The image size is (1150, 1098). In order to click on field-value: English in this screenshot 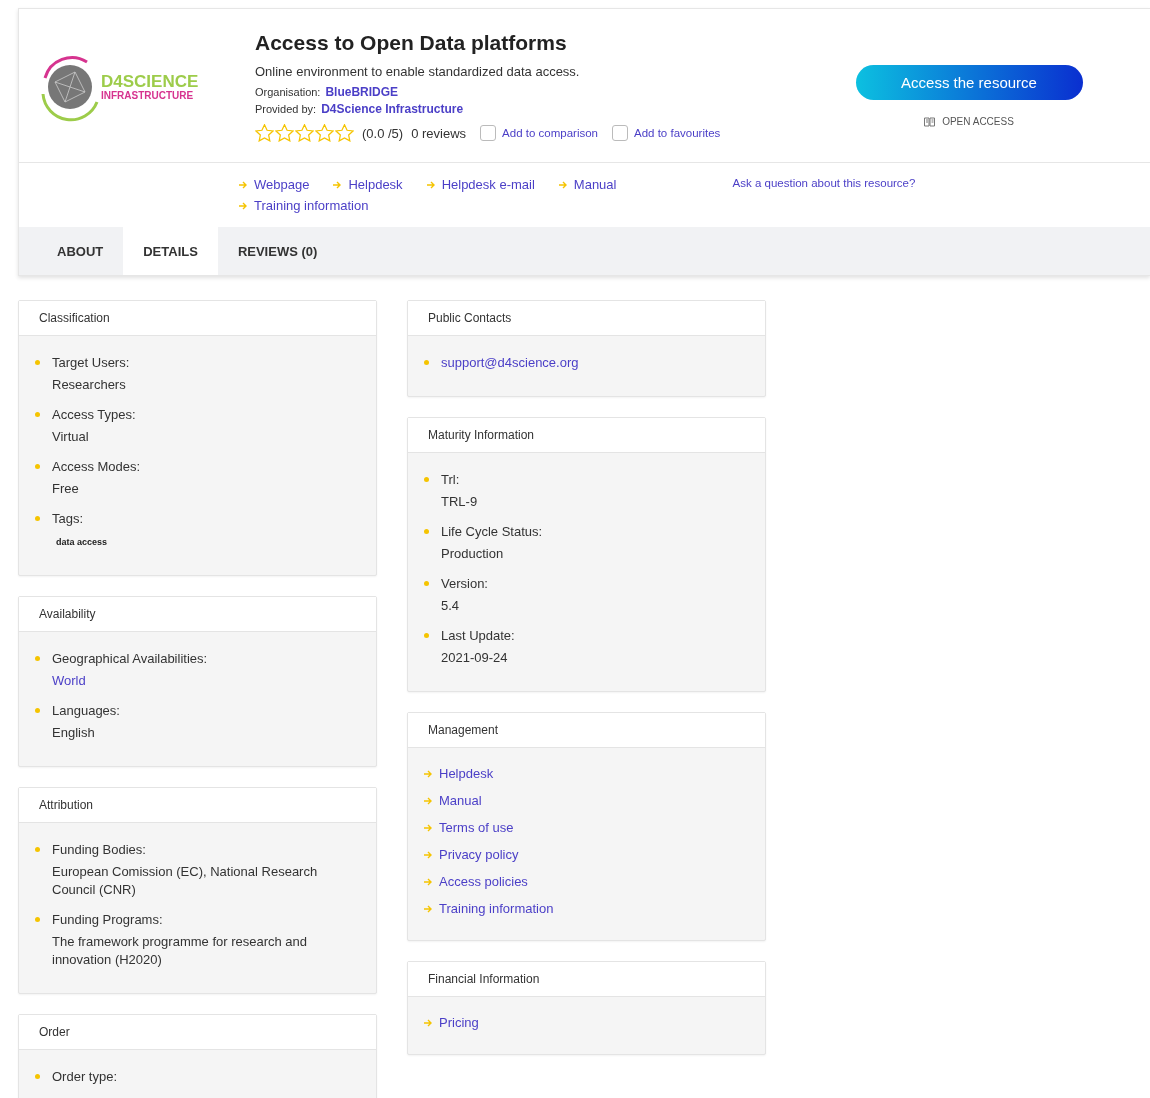, I will do `click(74, 733)`.